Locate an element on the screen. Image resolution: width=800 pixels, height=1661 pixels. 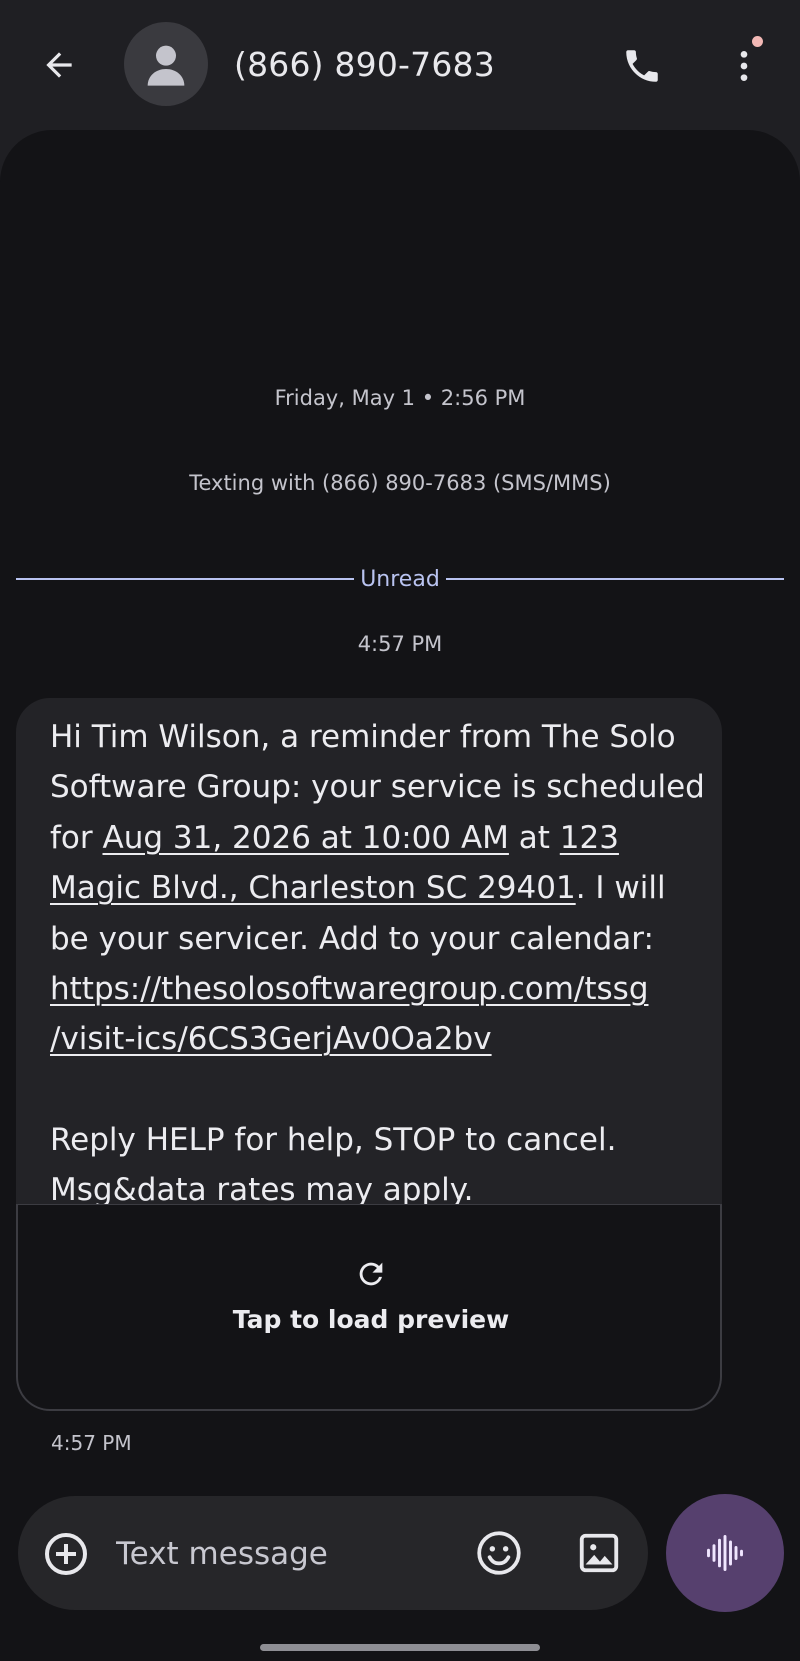
arrow-left-icon is located at coordinates (59, 65).